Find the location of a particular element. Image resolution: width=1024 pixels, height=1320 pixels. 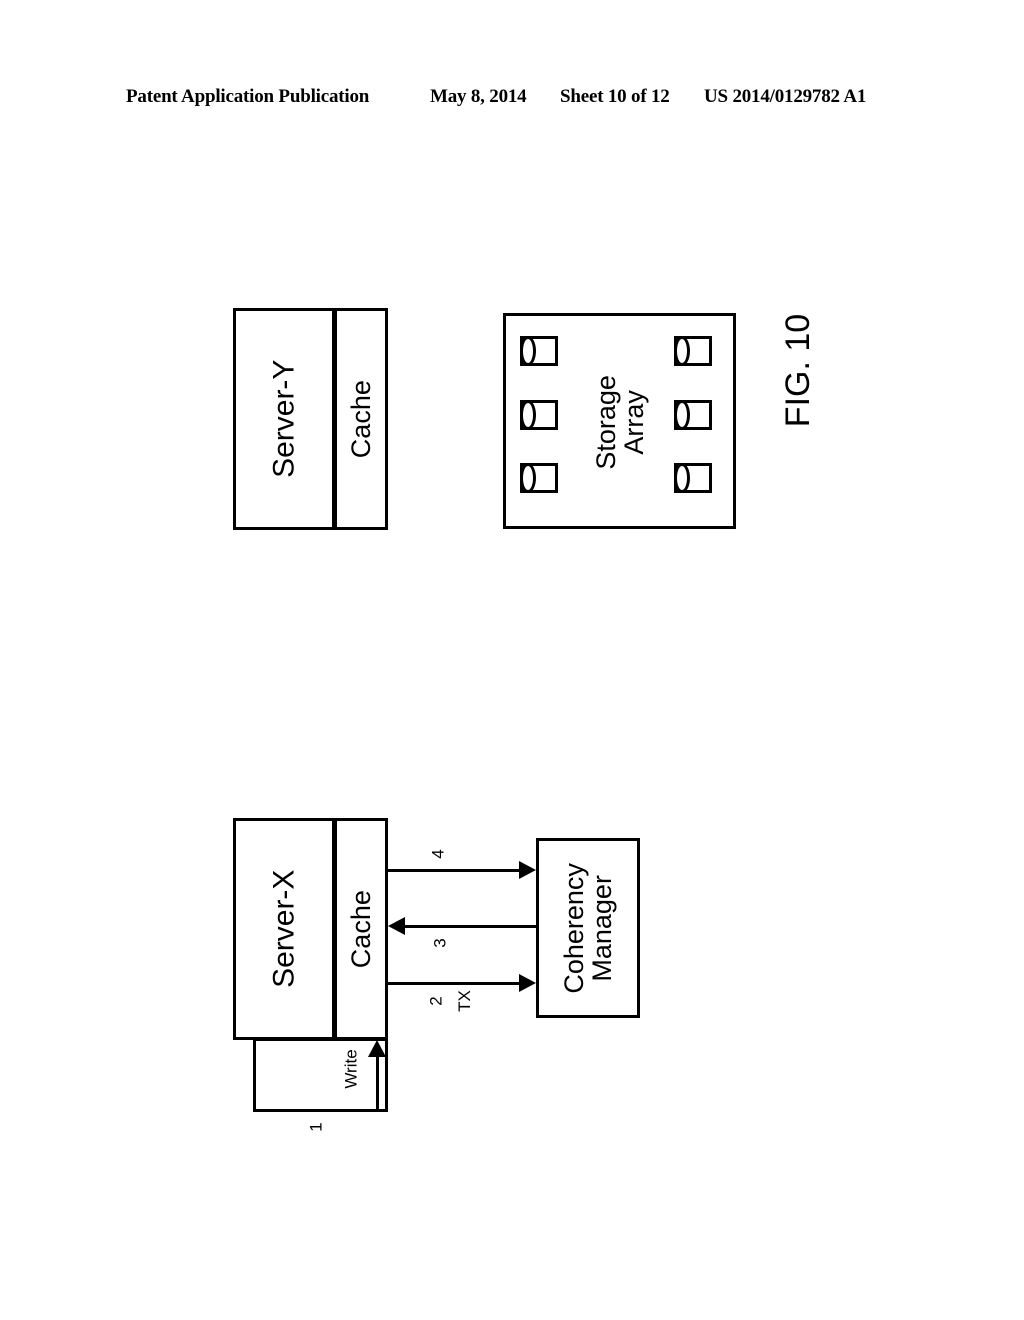

flow-3-number-wrap: 3 is located at coordinates (440, 943).